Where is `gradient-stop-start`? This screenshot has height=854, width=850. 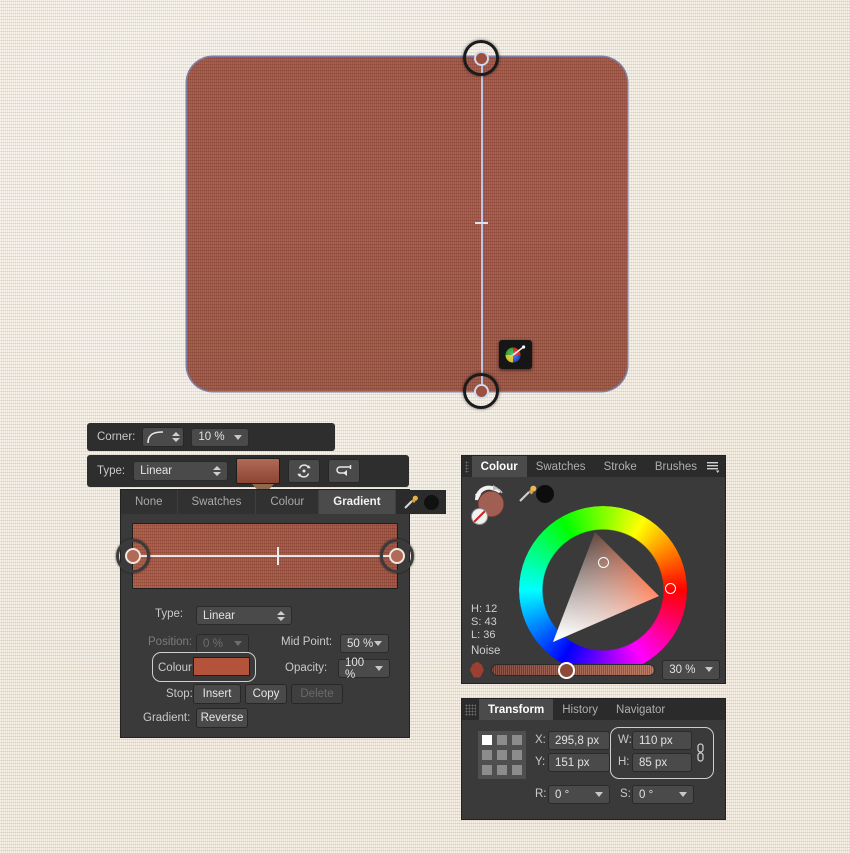 gradient-stop-start is located at coordinates (133, 556).